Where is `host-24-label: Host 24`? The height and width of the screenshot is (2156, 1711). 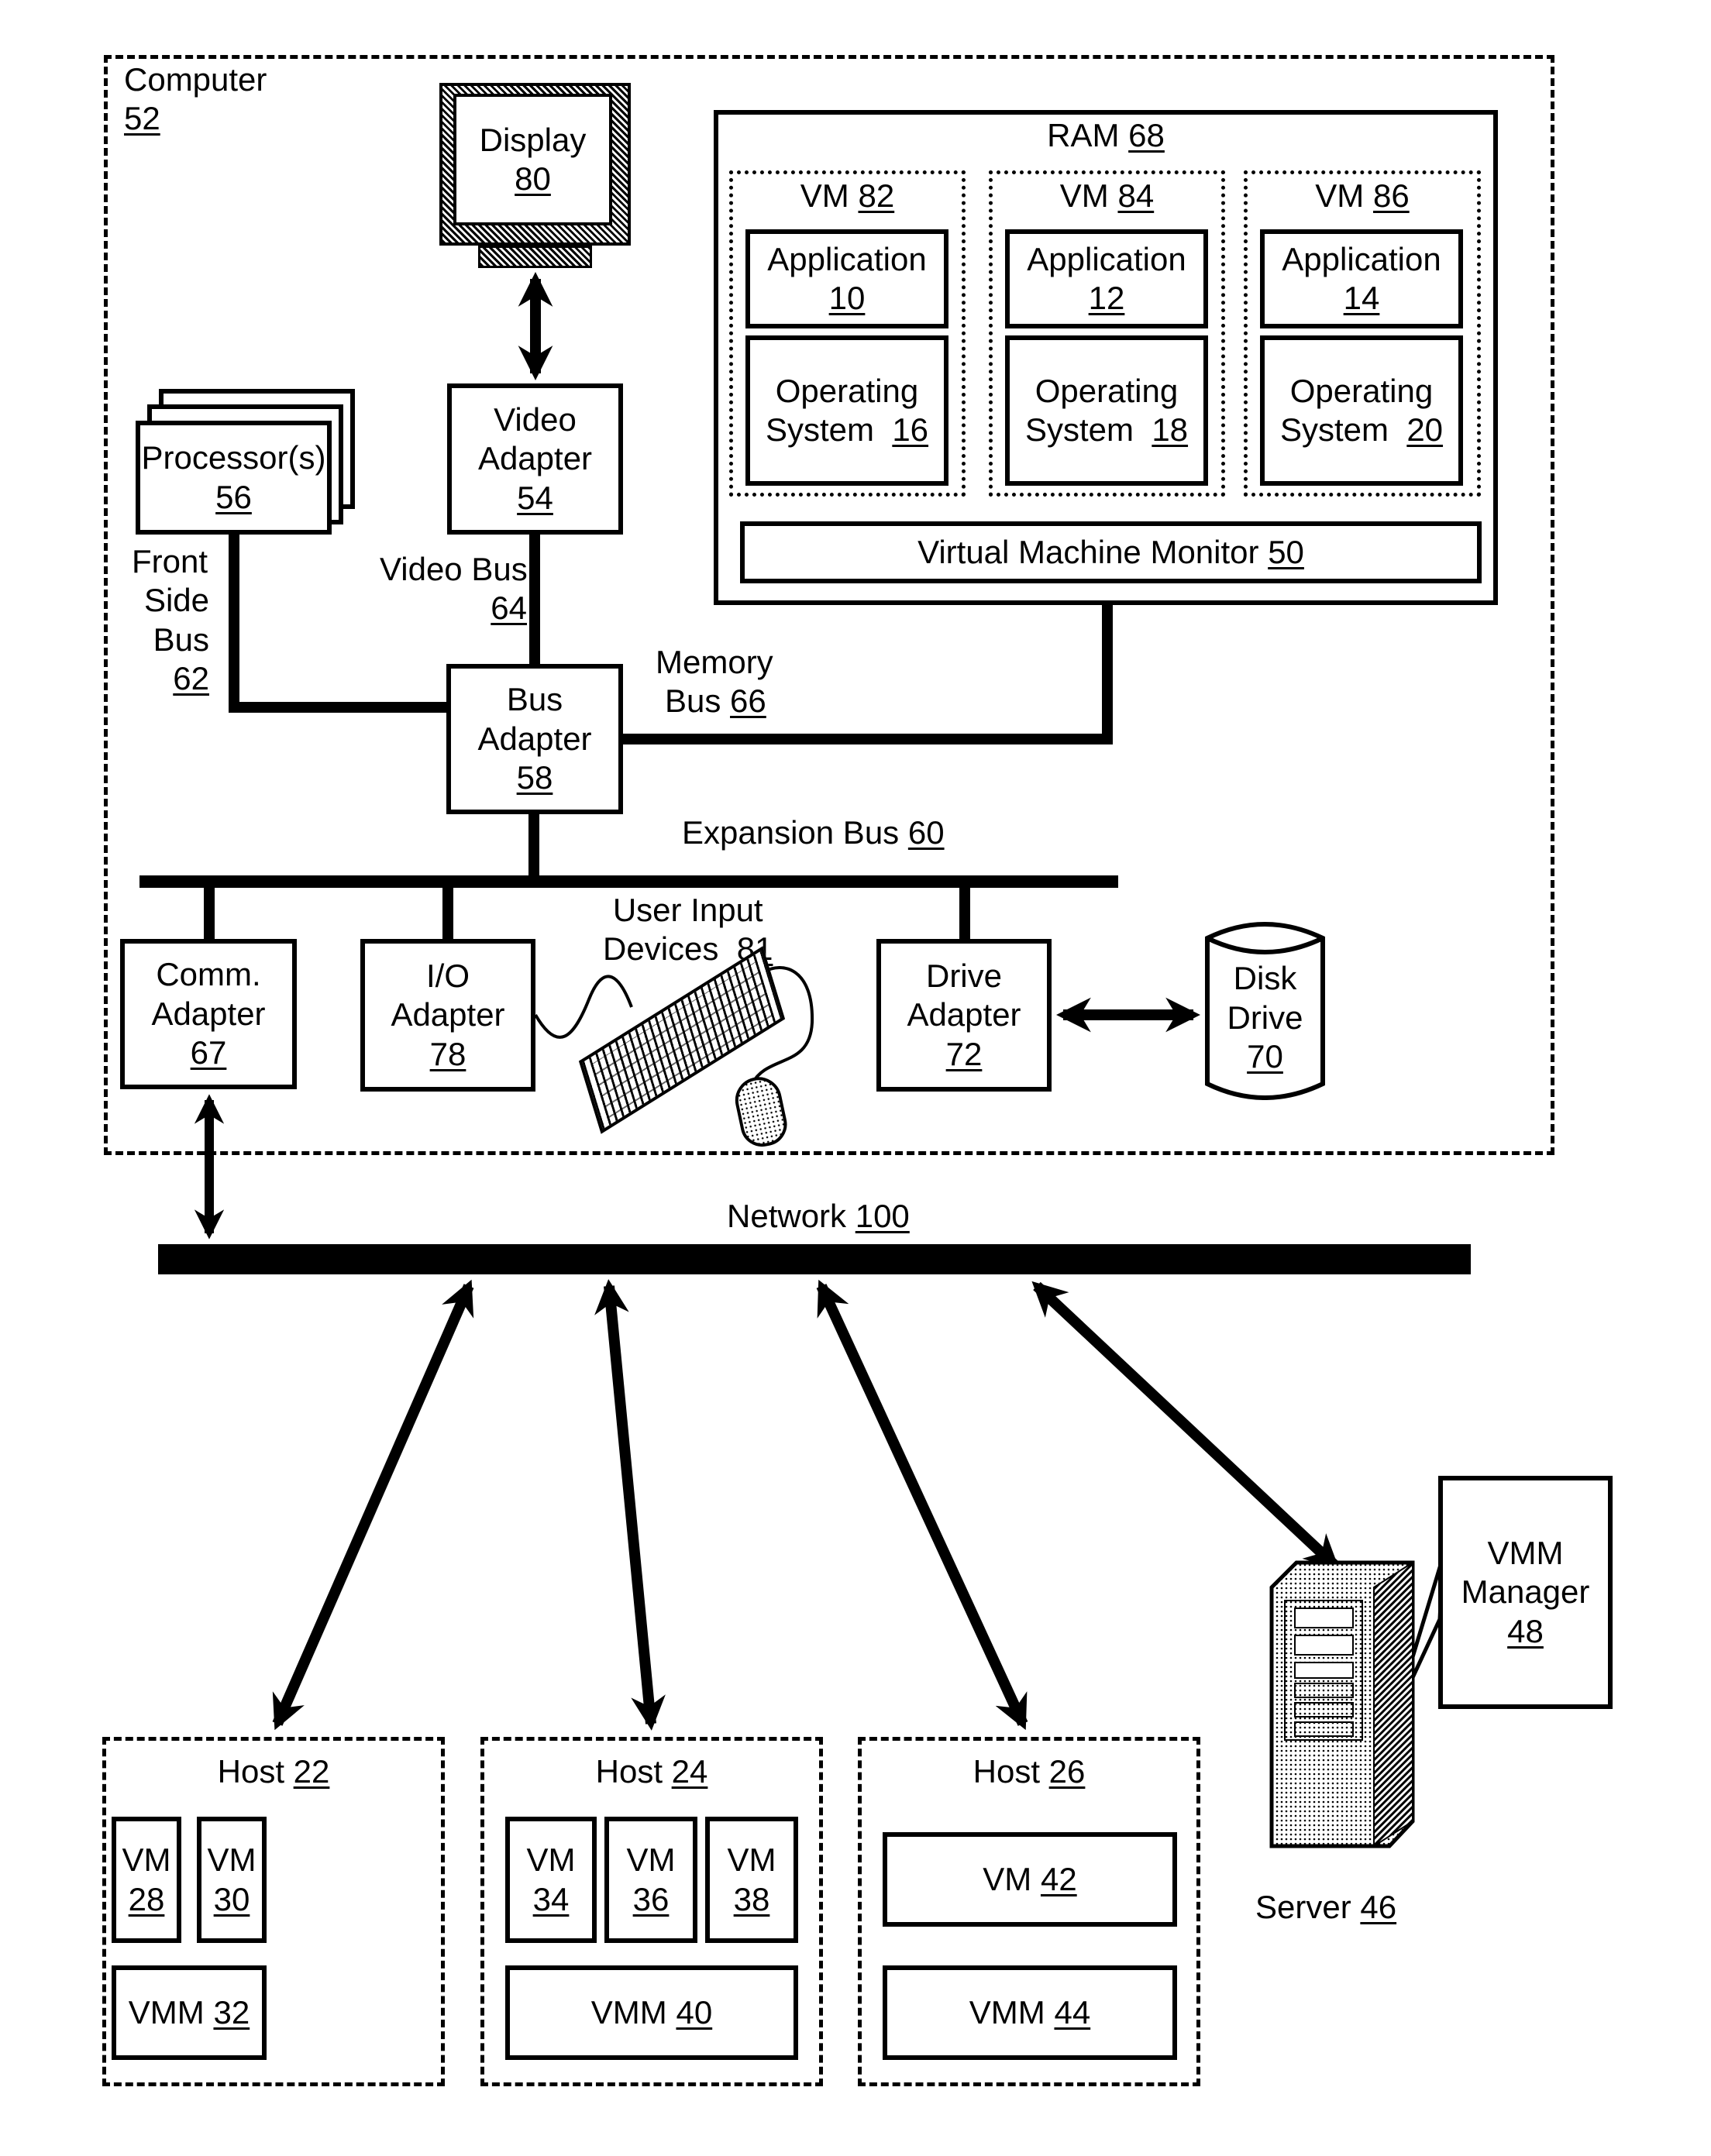 host-24-label: Host 24 is located at coordinates (652, 1771).